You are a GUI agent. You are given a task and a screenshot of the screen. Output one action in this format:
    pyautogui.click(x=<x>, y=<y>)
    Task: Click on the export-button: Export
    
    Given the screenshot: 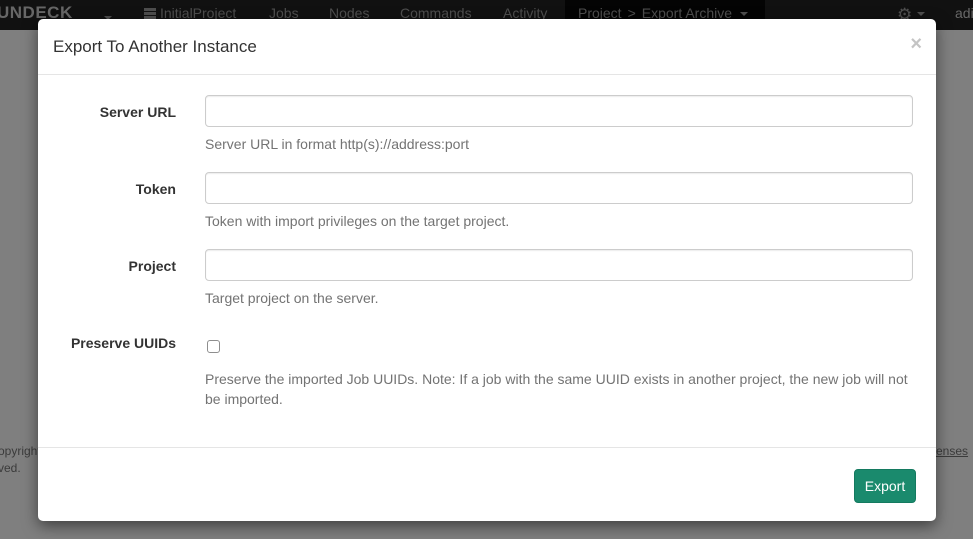 What is the action you would take?
    pyautogui.click(x=885, y=486)
    